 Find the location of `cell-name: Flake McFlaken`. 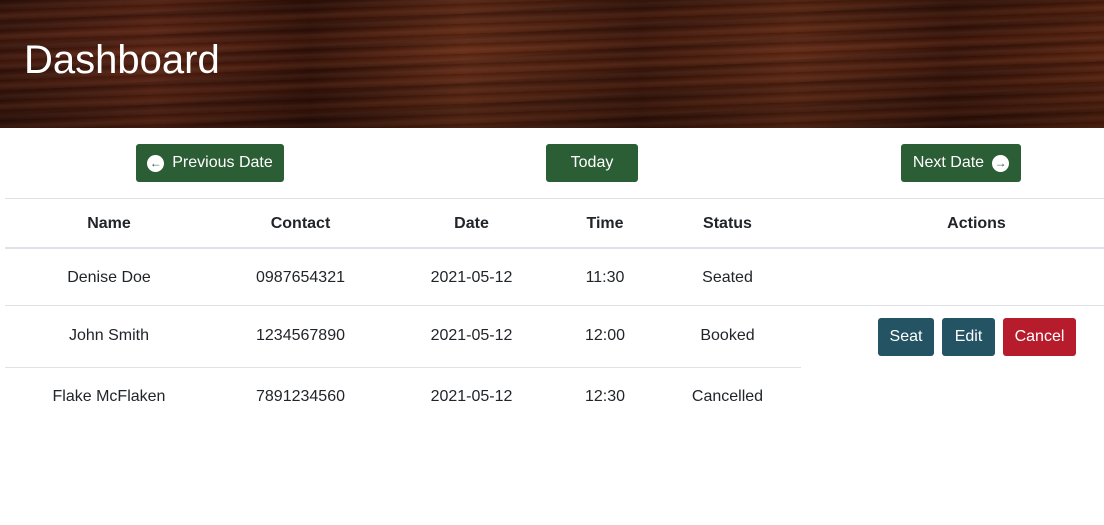

cell-name: Flake McFlaken is located at coordinates (109, 396).